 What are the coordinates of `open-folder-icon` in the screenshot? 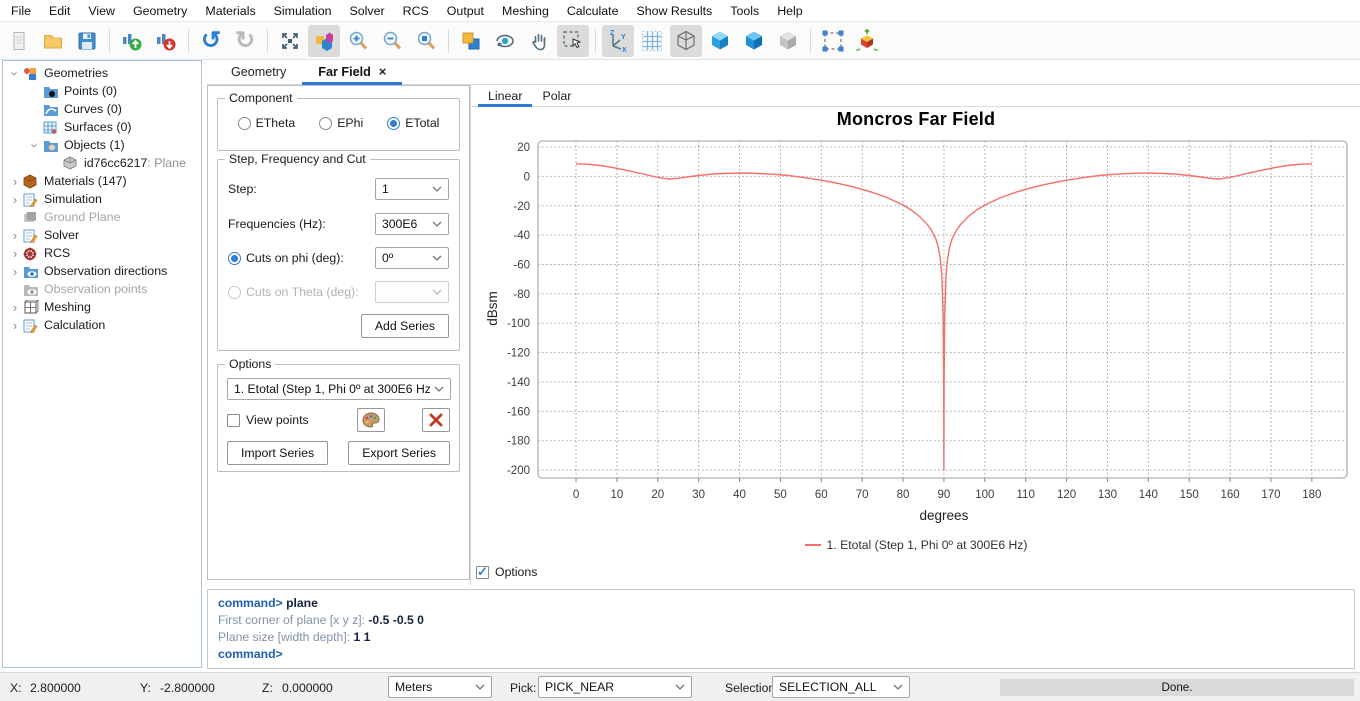 It's located at (53, 41).